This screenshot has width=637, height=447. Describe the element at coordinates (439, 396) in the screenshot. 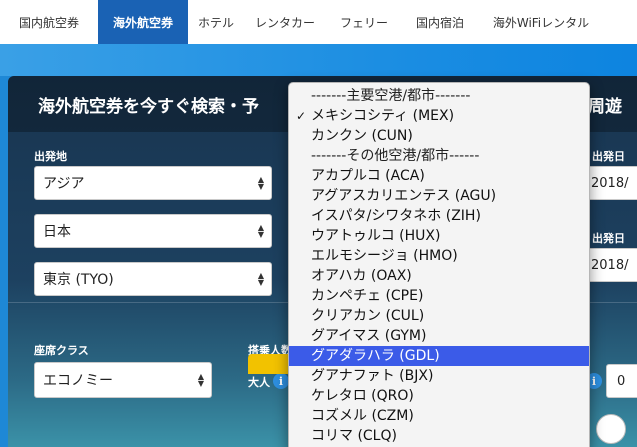

I see `dropdown-option: ケレタロ (QRO)` at that location.